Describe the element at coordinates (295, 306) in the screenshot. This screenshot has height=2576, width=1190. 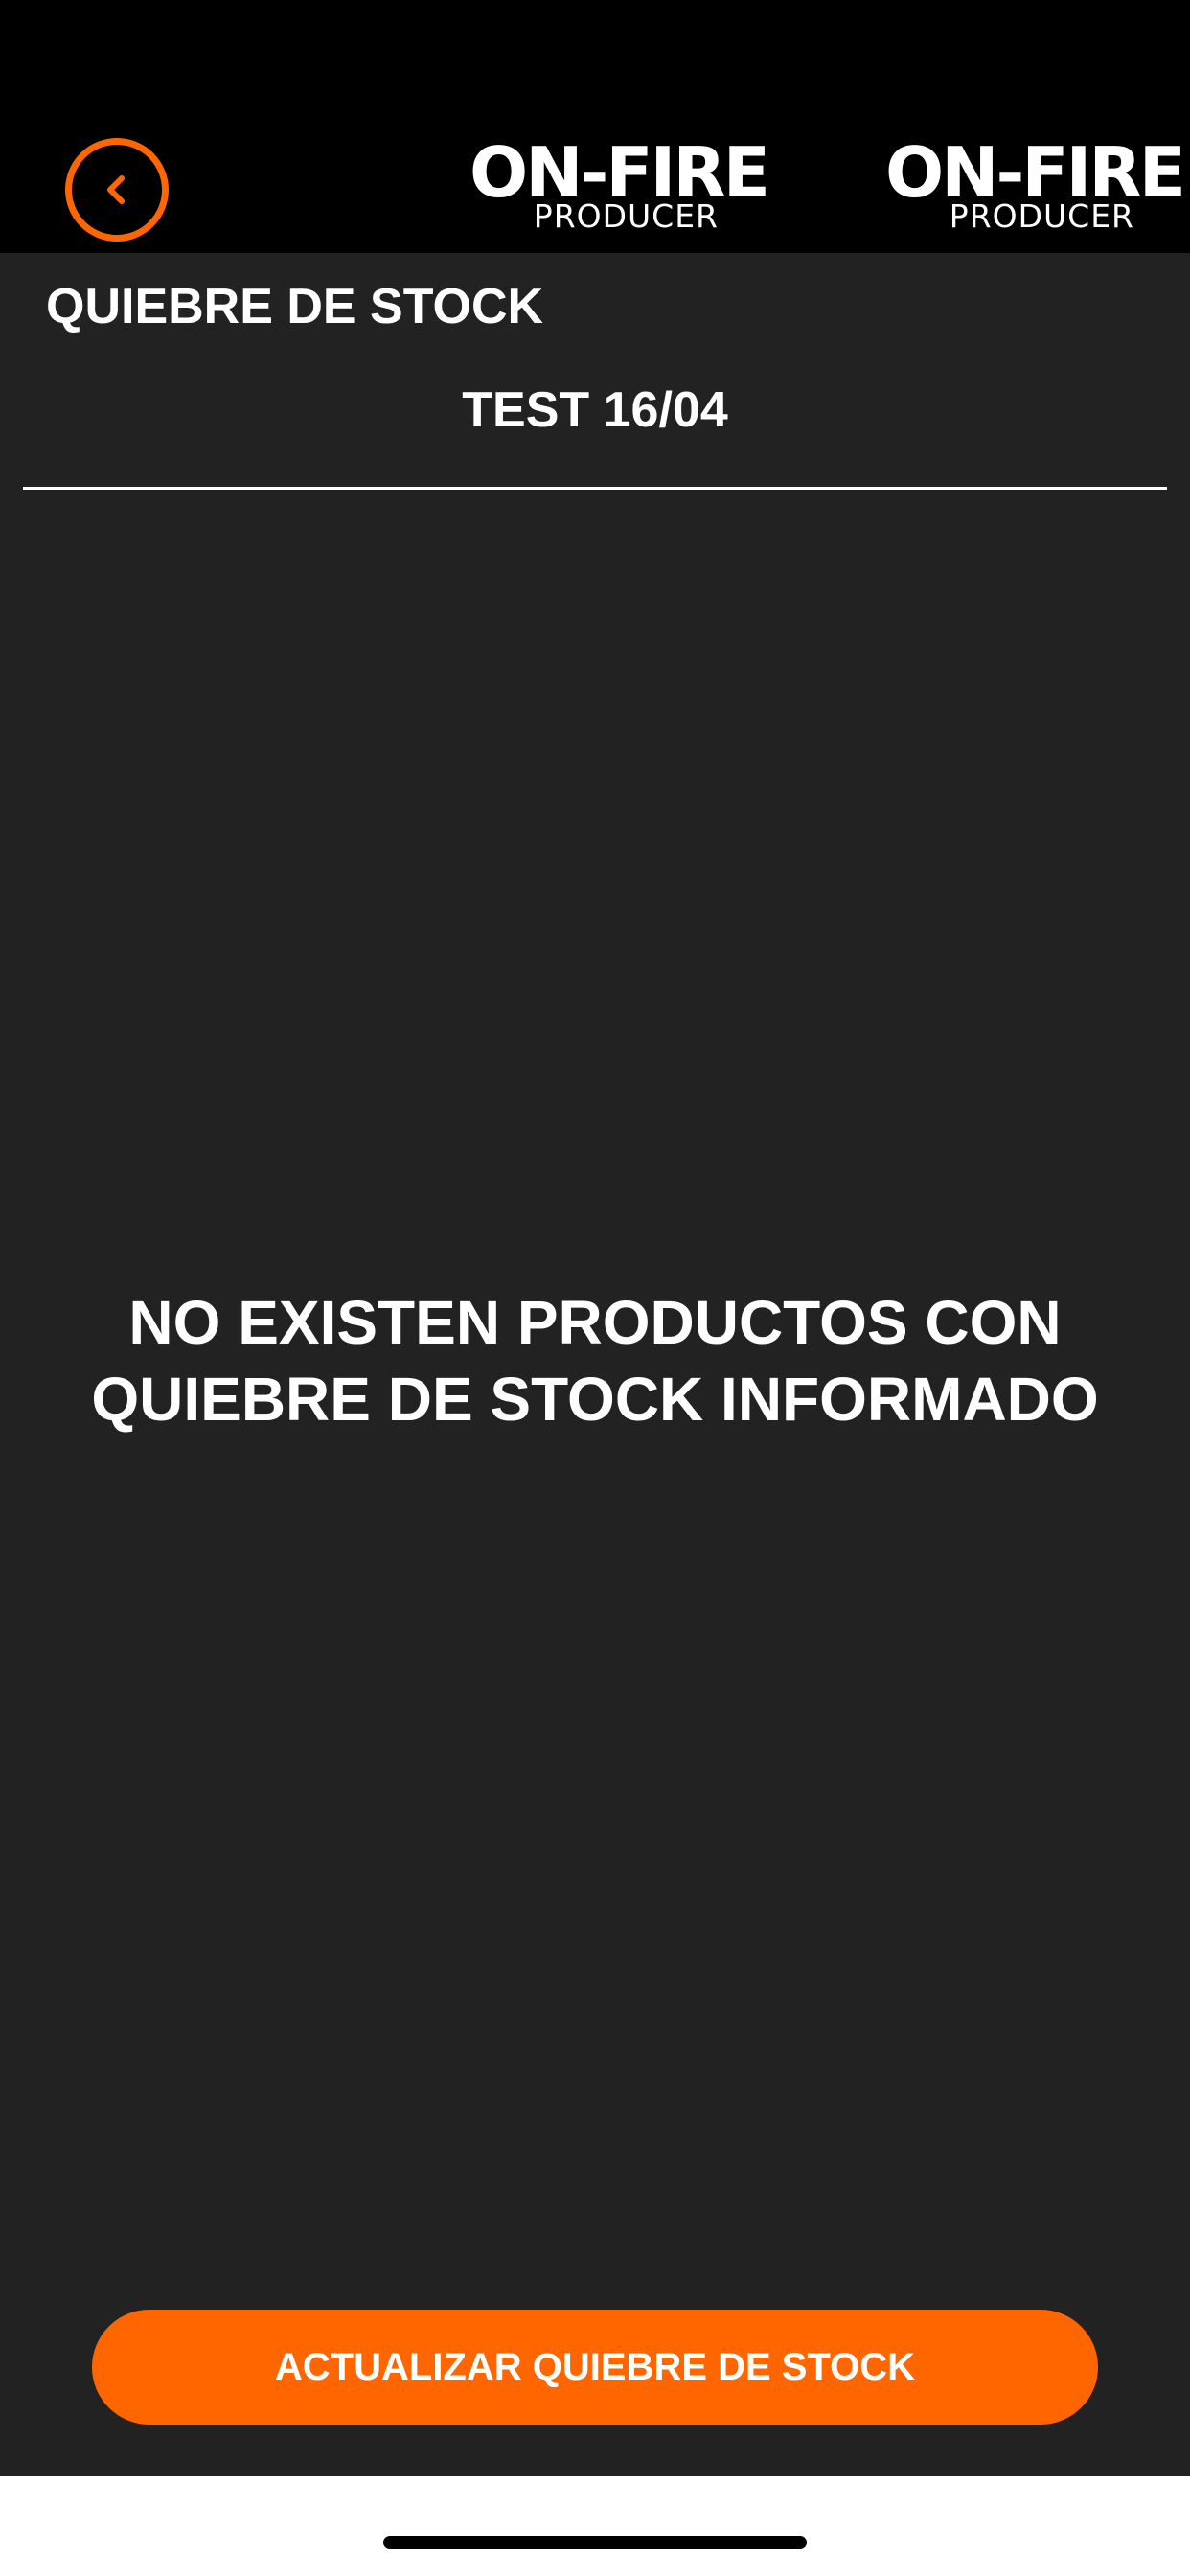
I see `page-title: QUIEBRE DE STOCK` at that location.